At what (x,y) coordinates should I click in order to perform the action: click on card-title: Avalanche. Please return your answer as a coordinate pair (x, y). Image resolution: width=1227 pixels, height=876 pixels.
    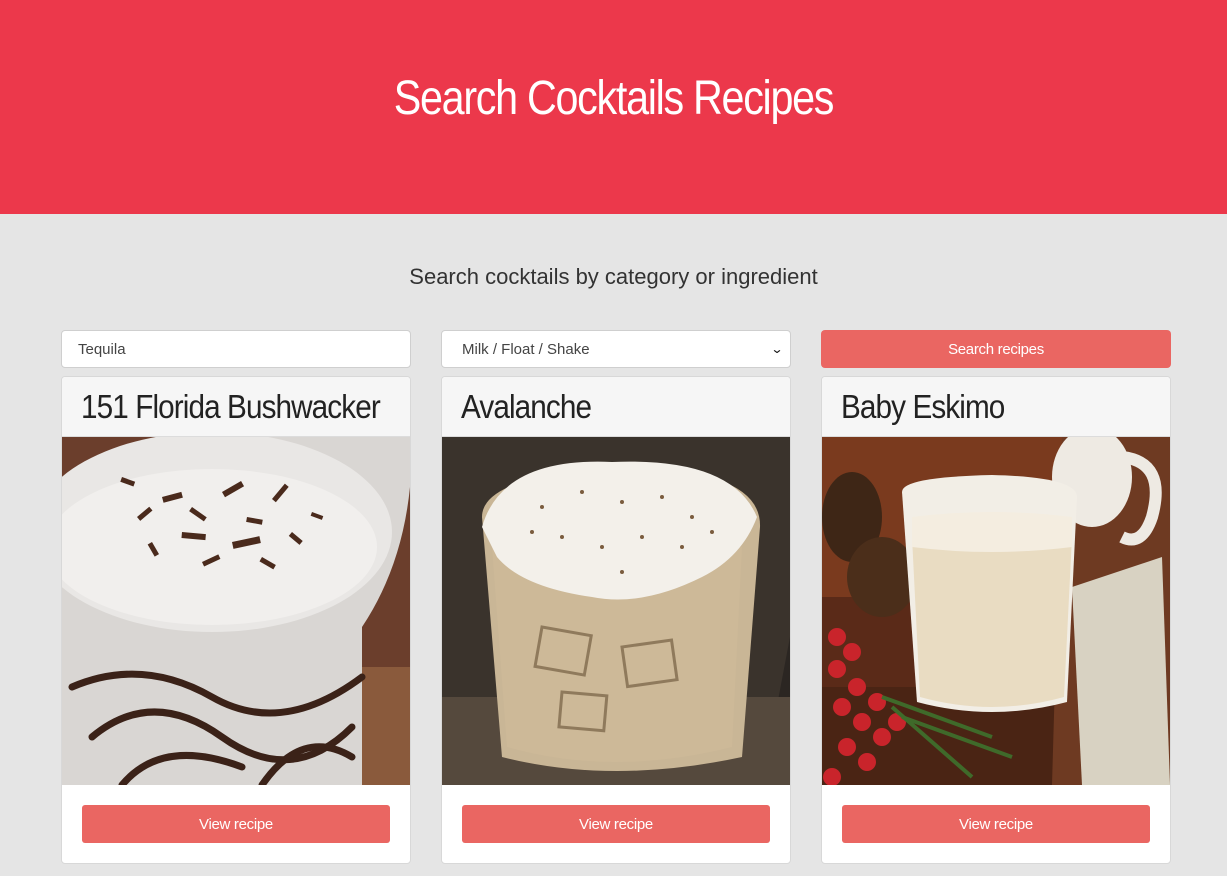
    Looking at the image, I should click on (526, 406).